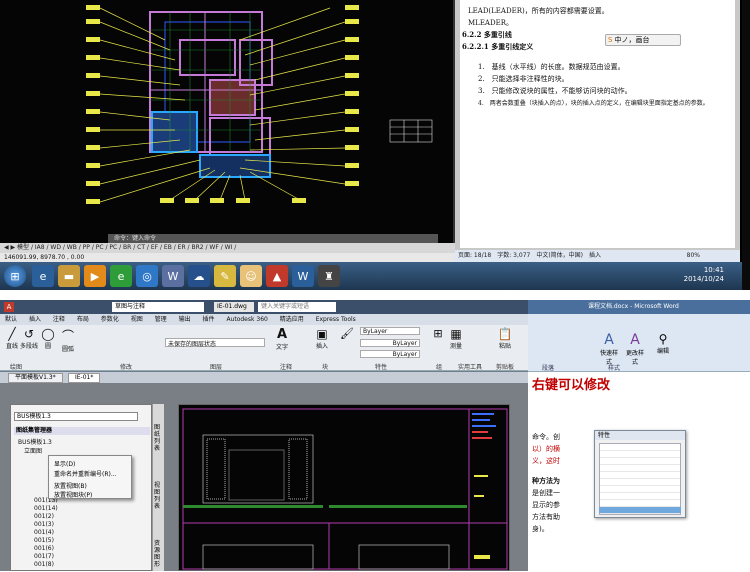  Describe the element at coordinates (505, 367) in the screenshot. I see `group-label-clipboard: 剪贴板` at that location.